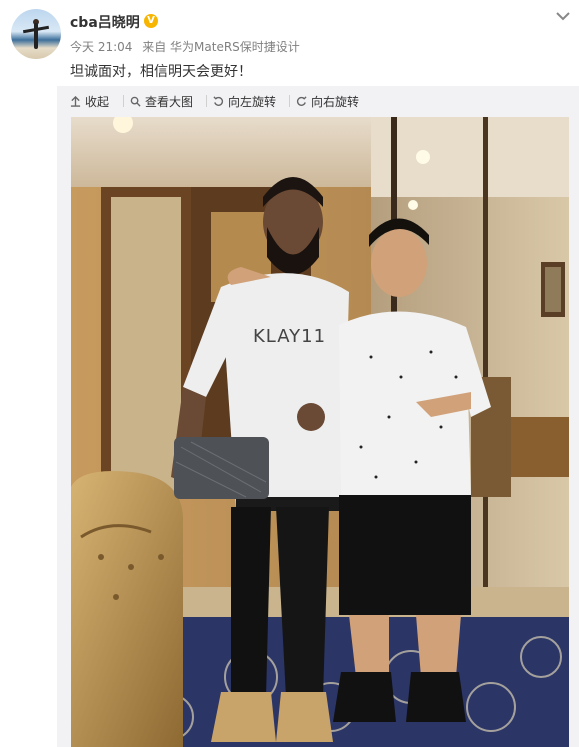 The image size is (579, 747). I want to click on post-meta: 今天 21:04 来自 华为MateRS保时捷设计, so click(188, 46).